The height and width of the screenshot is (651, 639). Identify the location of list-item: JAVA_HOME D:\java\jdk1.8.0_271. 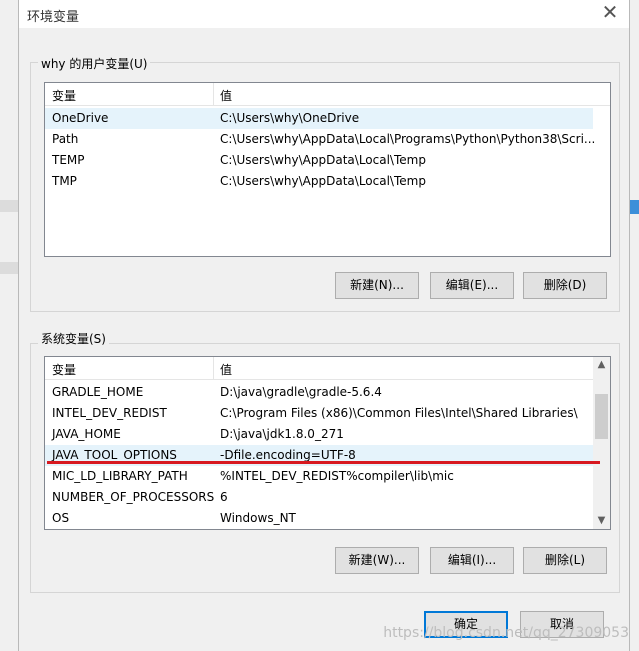
(319, 434).